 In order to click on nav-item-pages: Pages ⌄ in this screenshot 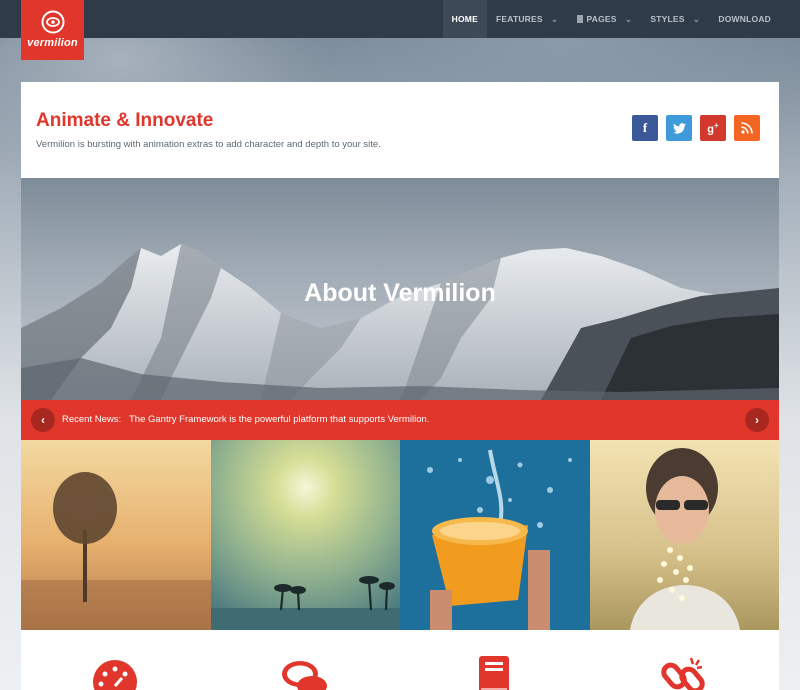, I will do `click(605, 19)`.